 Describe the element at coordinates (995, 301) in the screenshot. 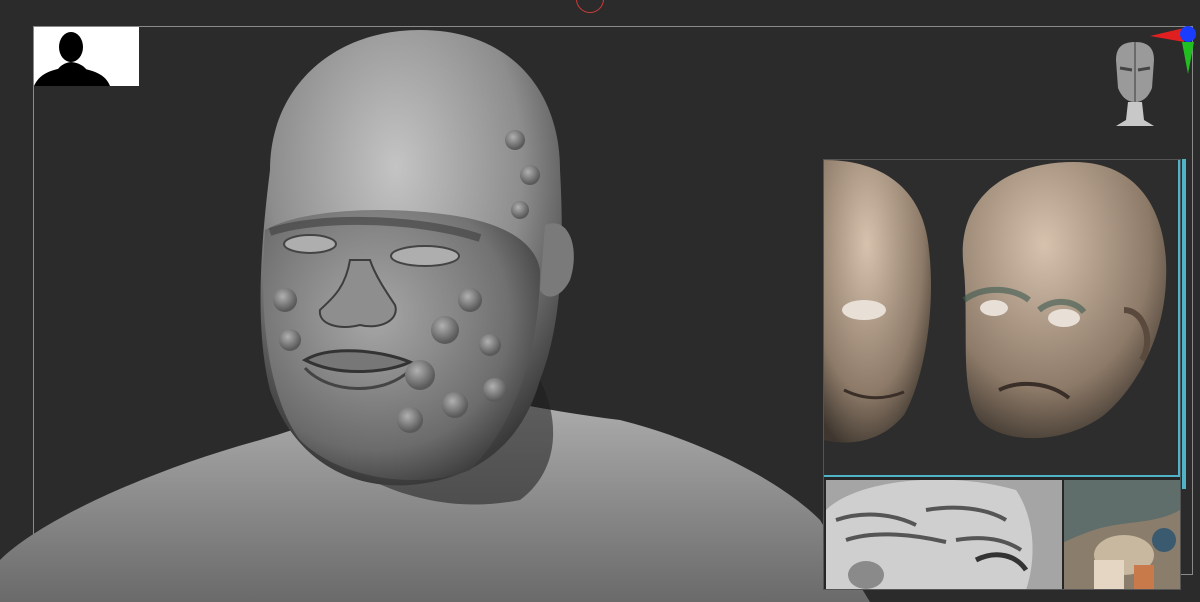

I see `old-man-heads-image` at that location.